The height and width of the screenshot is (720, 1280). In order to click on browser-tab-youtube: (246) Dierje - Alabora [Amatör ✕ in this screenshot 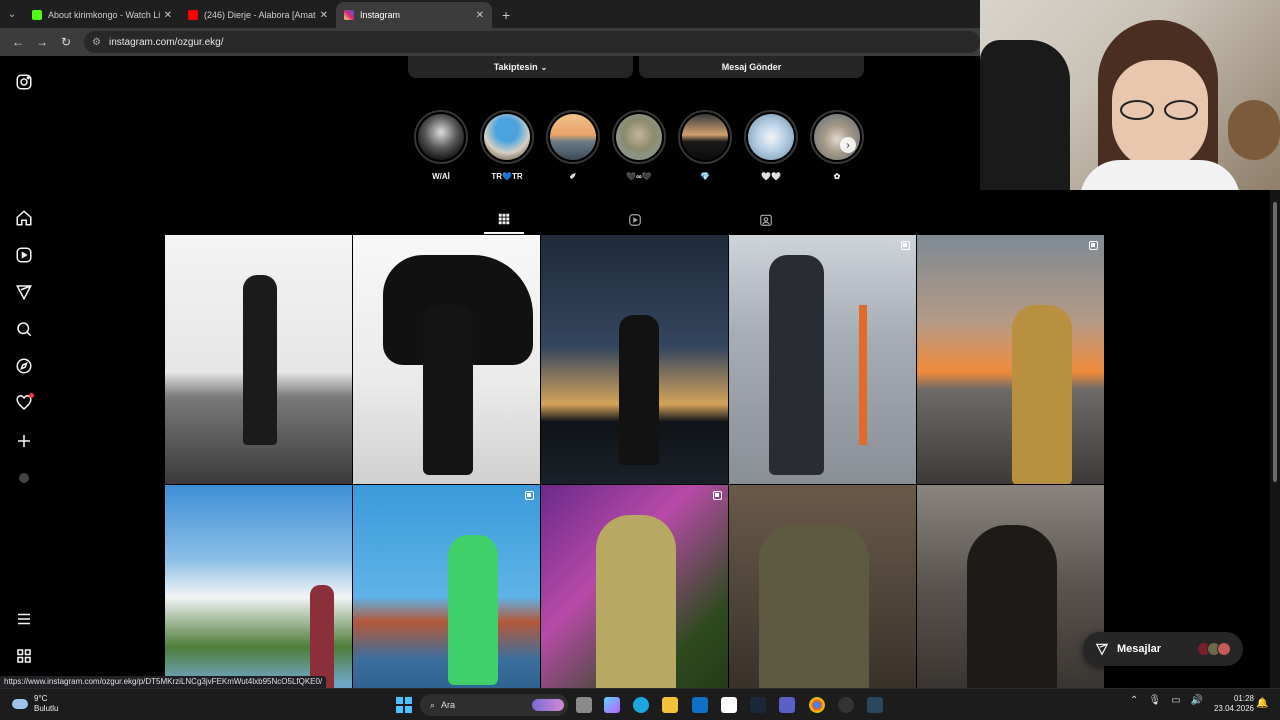, I will do `click(258, 15)`.